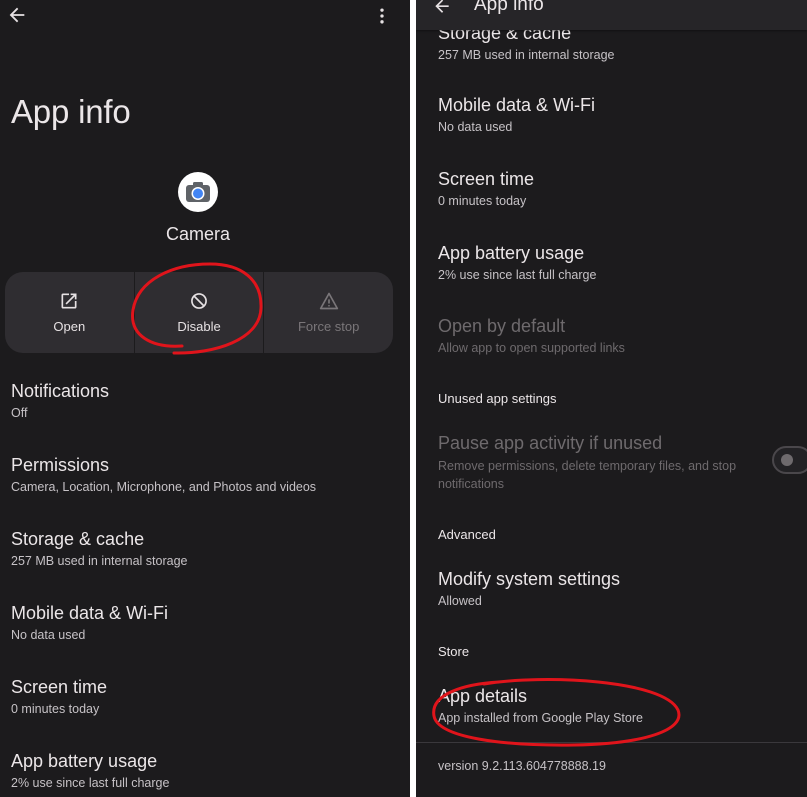  Describe the element at coordinates (483, 696) in the screenshot. I see `item-title: App details` at that location.